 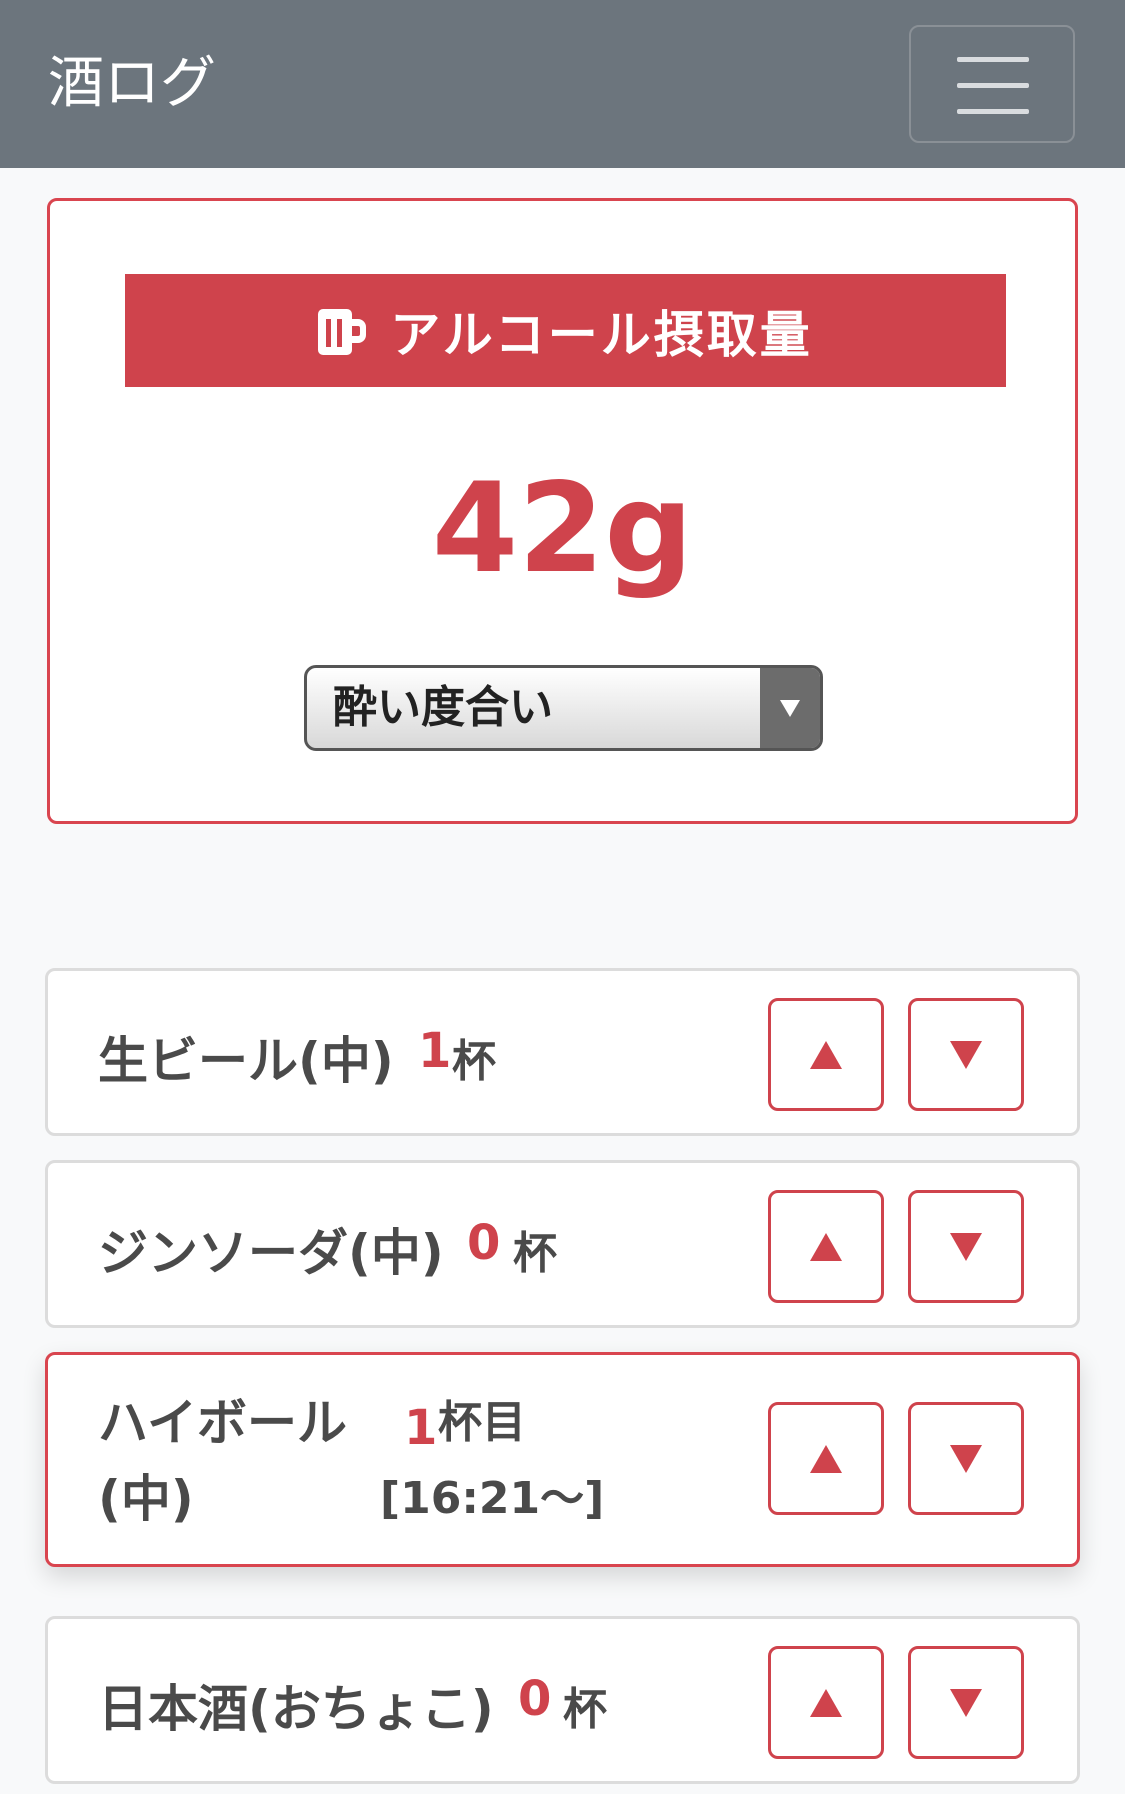 What do you see at coordinates (562, 84) in the screenshot?
I see `navbar: 酒ログ` at bounding box center [562, 84].